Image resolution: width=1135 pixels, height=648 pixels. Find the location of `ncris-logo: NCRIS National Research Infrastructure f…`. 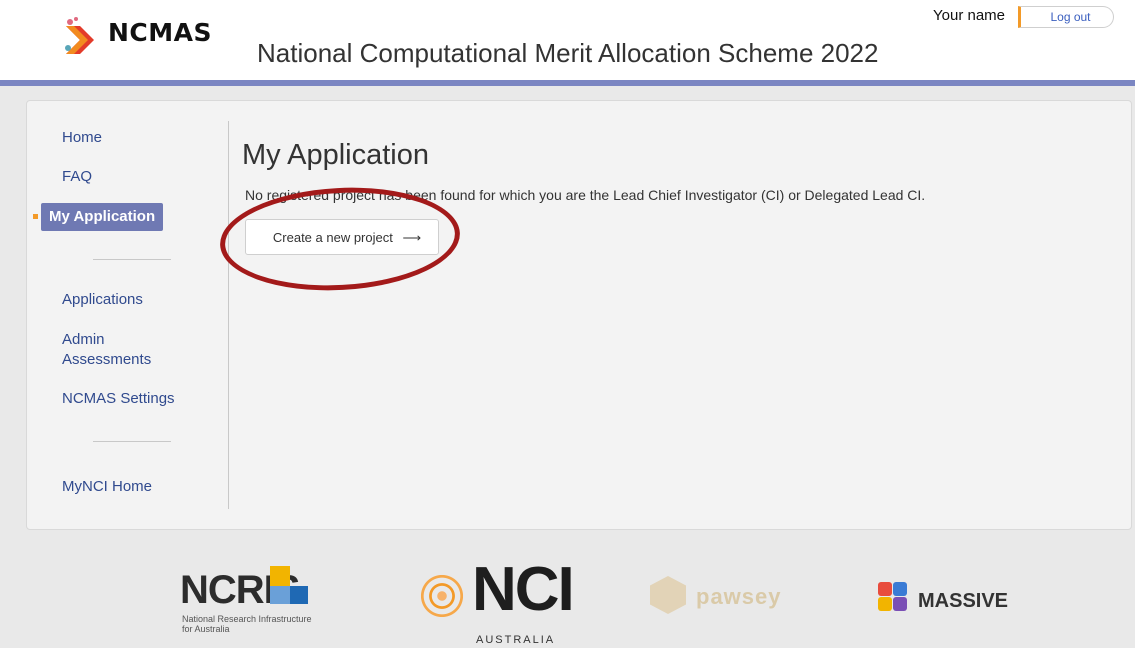

ncris-logo: NCRIS National Research Infrastructure f… is located at coordinates (255, 601).